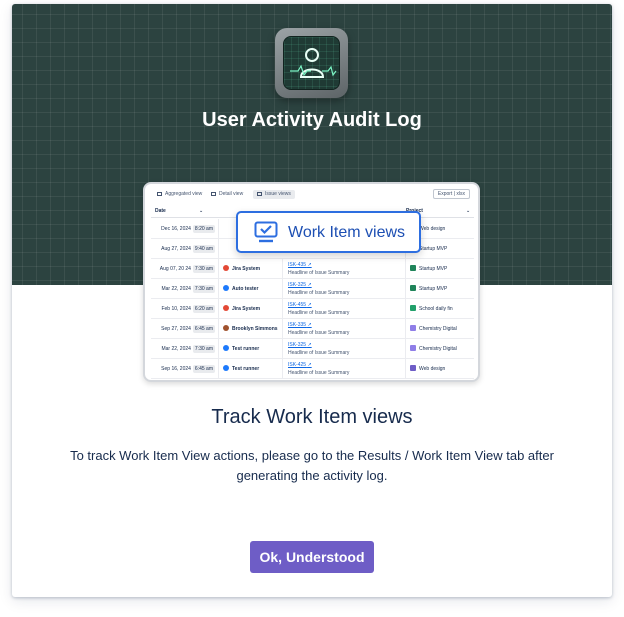 This screenshot has width=624, height=617. Describe the element at coordinates (213, 194) in the screenshot. I see `list-icon` at that location.